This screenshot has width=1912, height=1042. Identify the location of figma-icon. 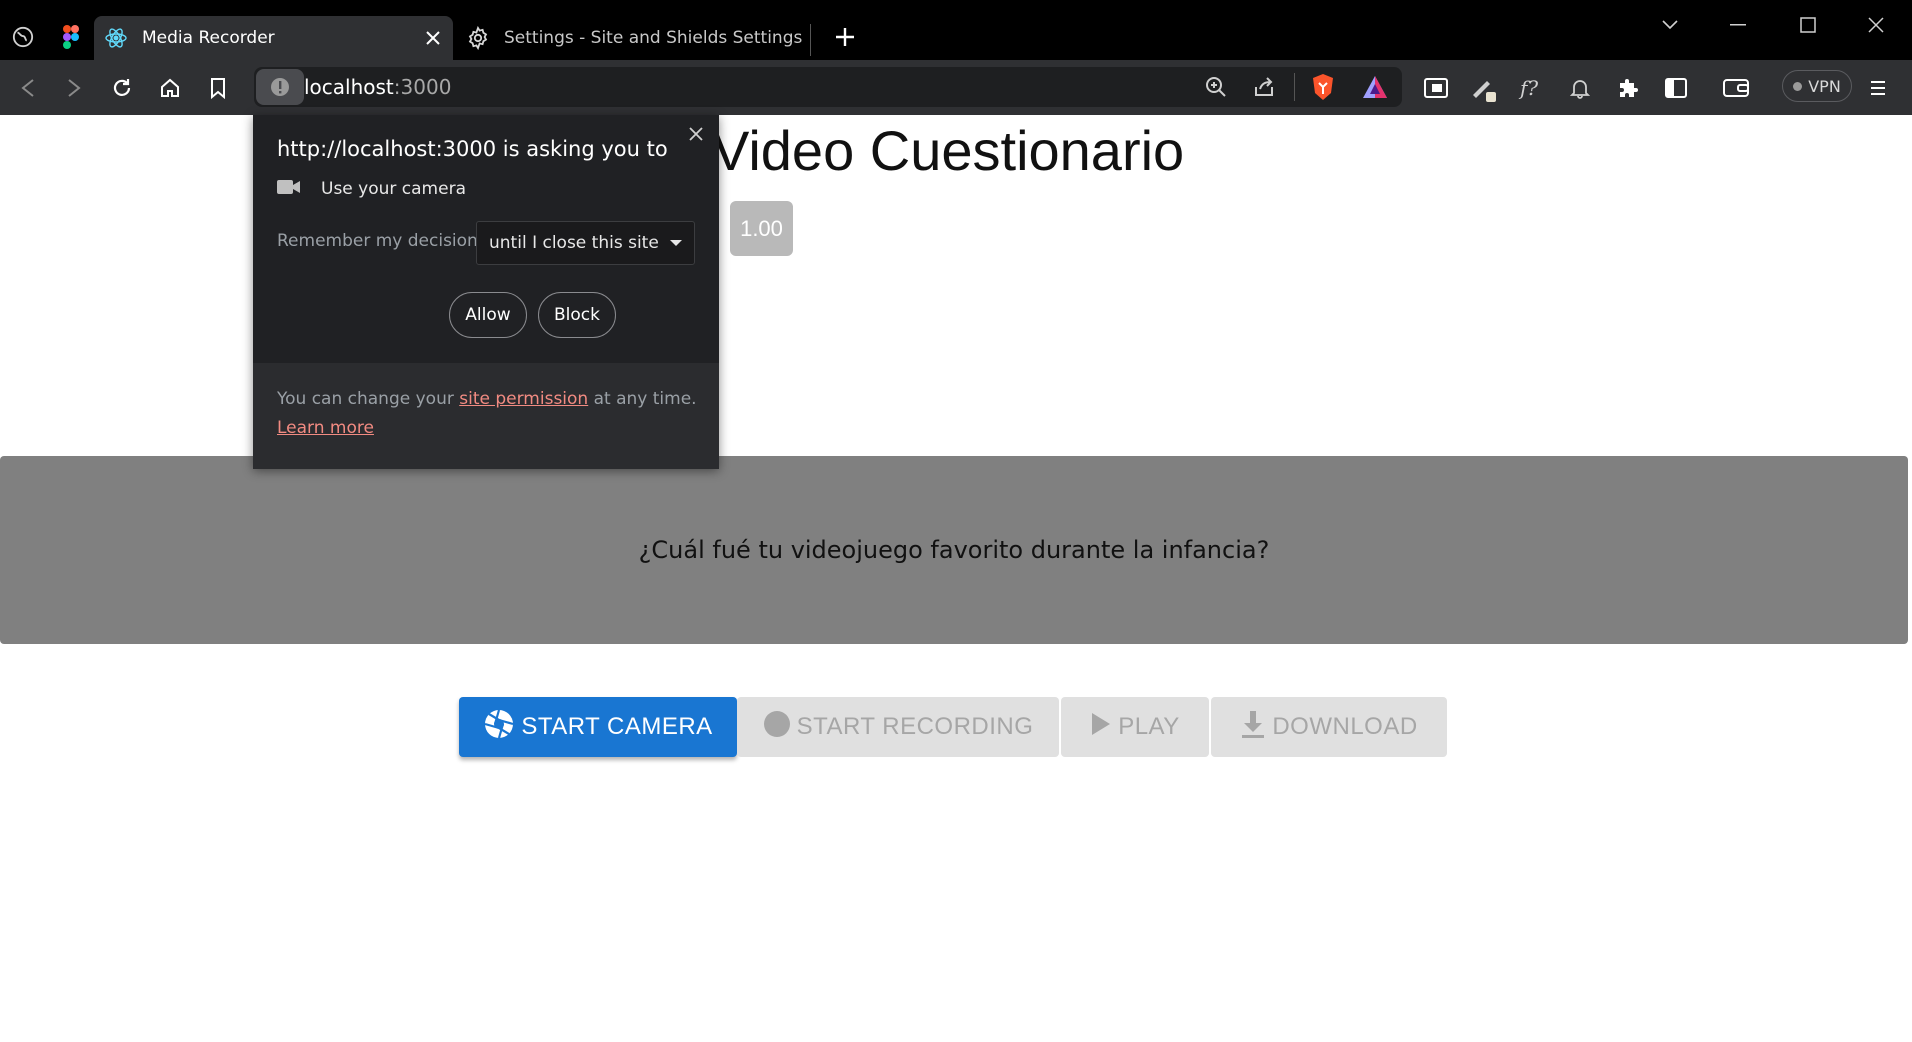
(71, 37).